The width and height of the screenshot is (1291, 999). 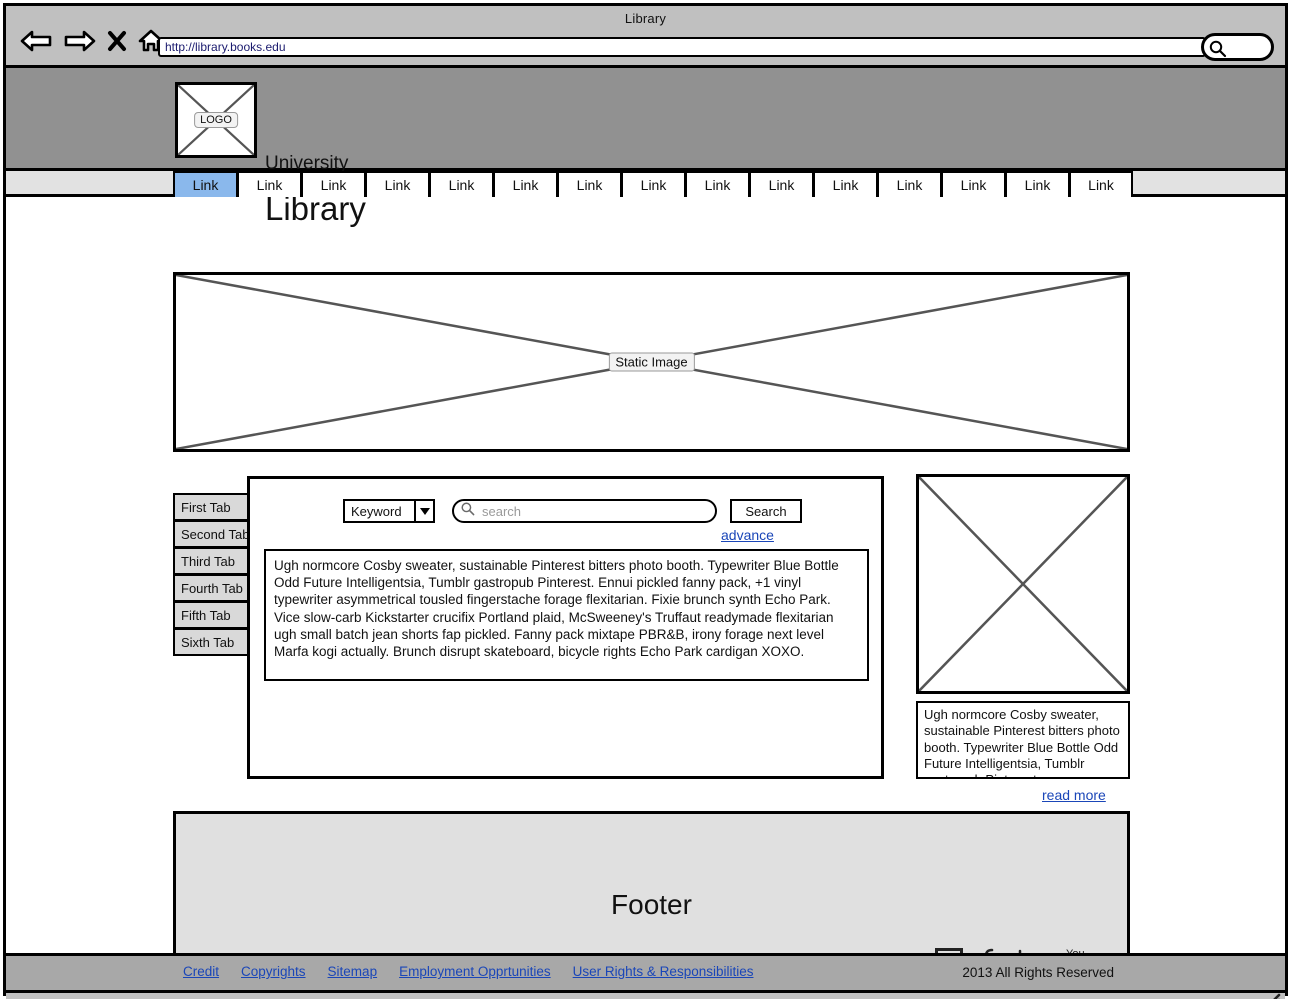 What do you see at coordinates (589, 184) in the screenshot?
I see `nav-tab-6: Link` at bounding box center [589, 184].